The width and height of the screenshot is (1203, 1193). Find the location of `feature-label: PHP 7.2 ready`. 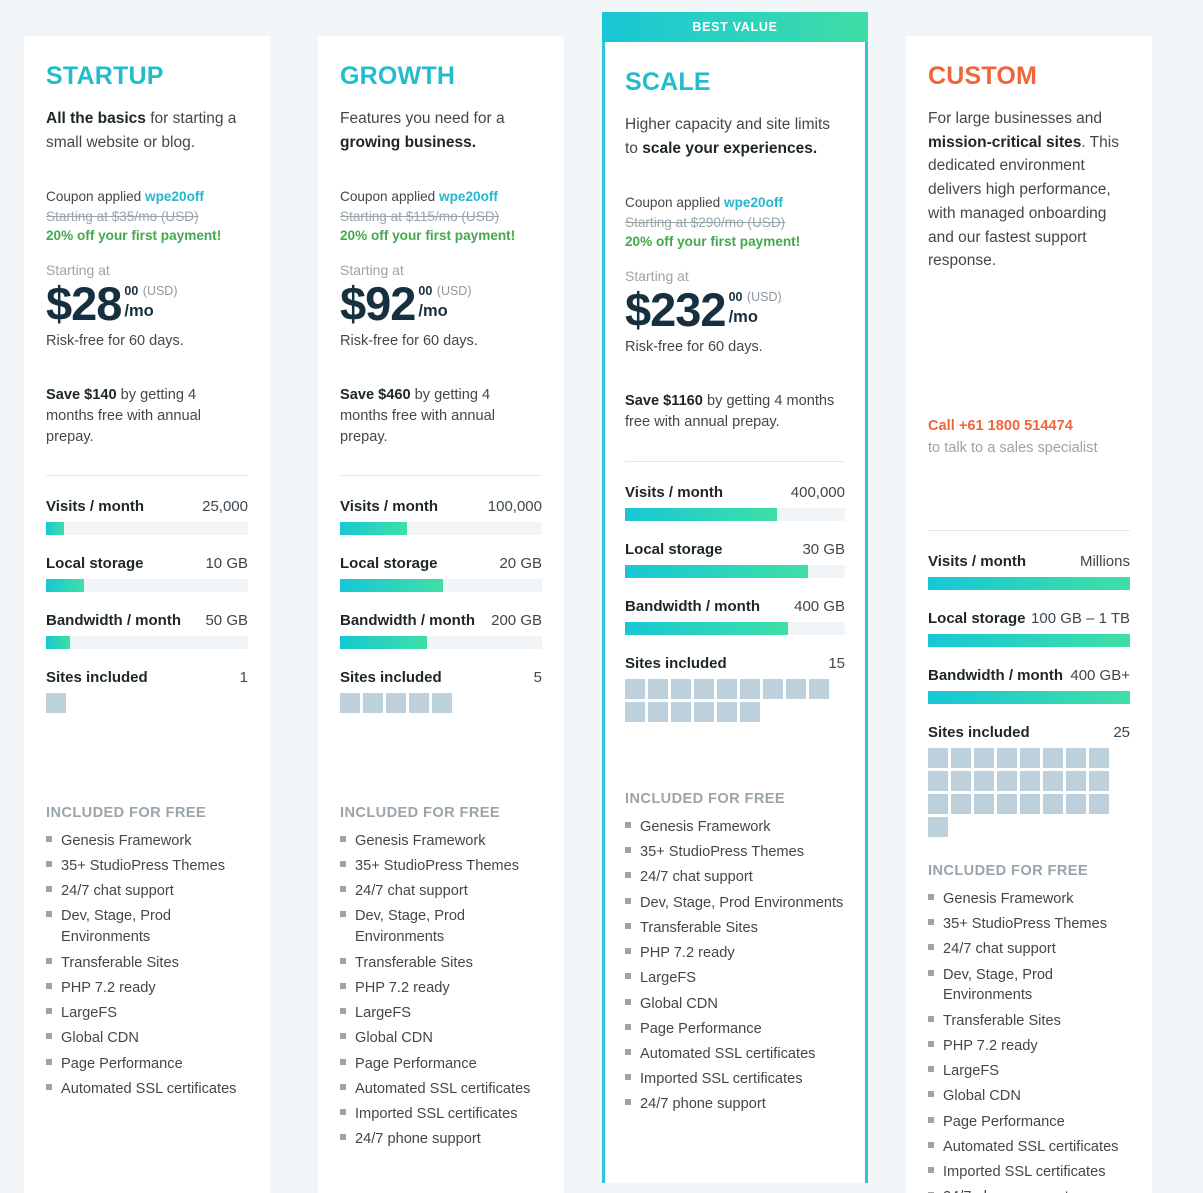

feature-label: PHP 7.2 ready is located at coordinates (108, 987).